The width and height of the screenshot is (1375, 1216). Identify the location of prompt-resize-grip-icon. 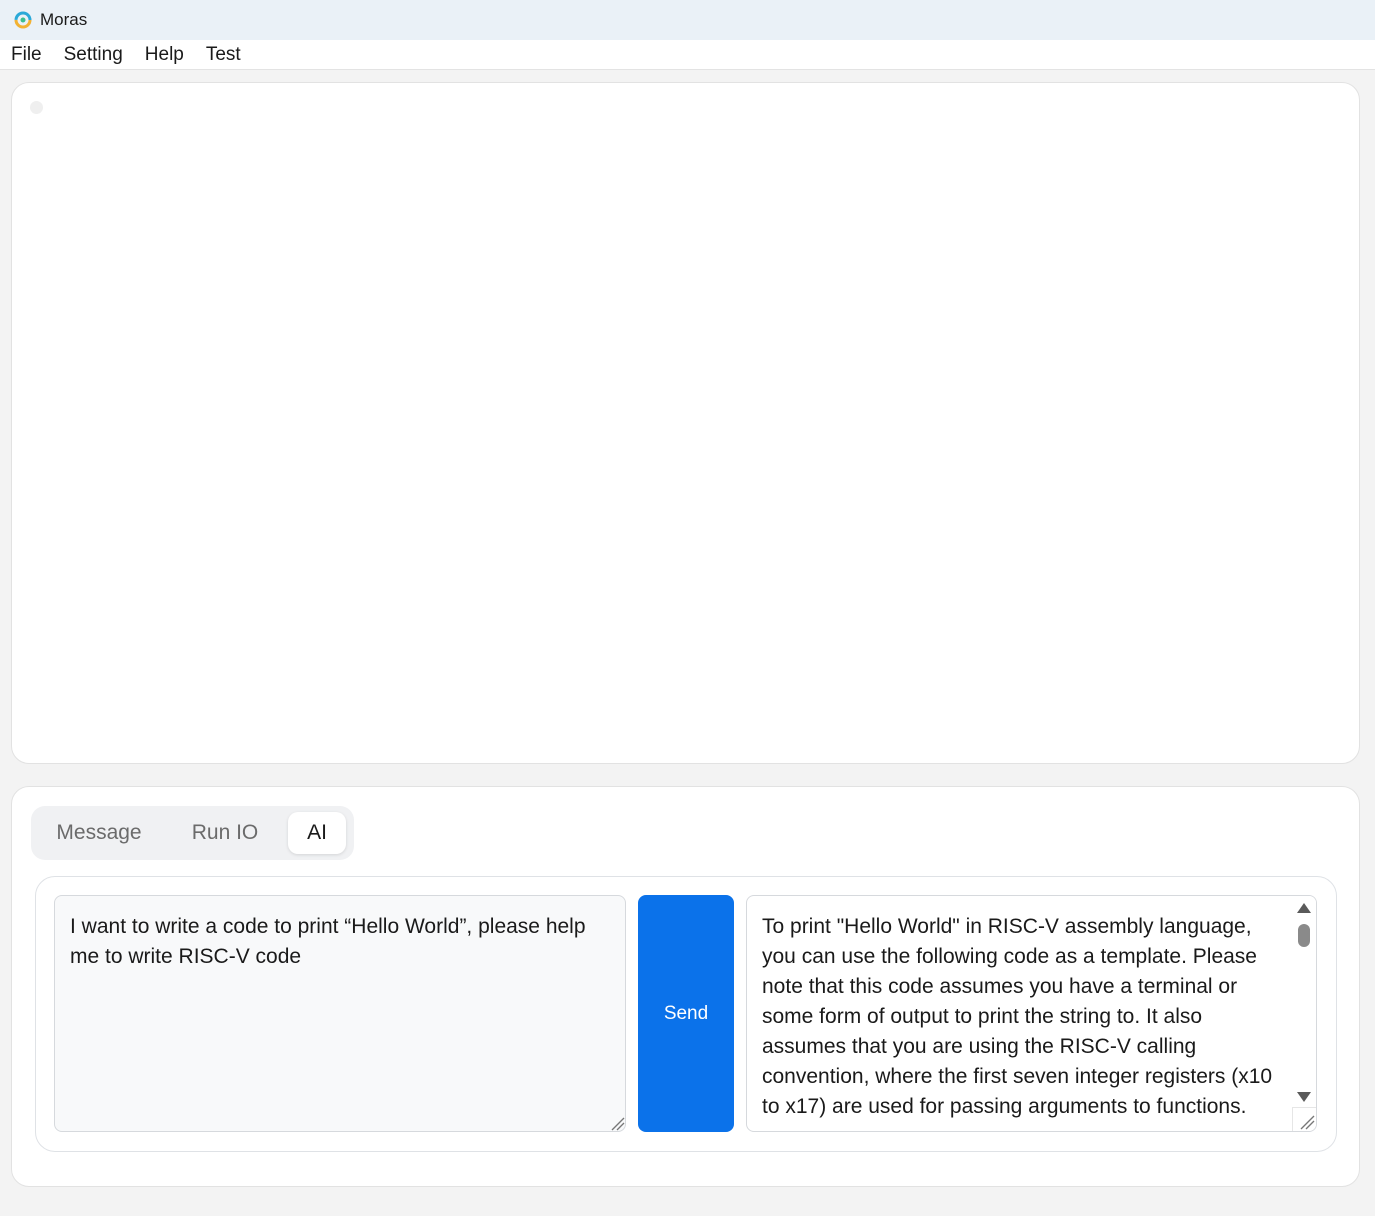
(616, 1122).